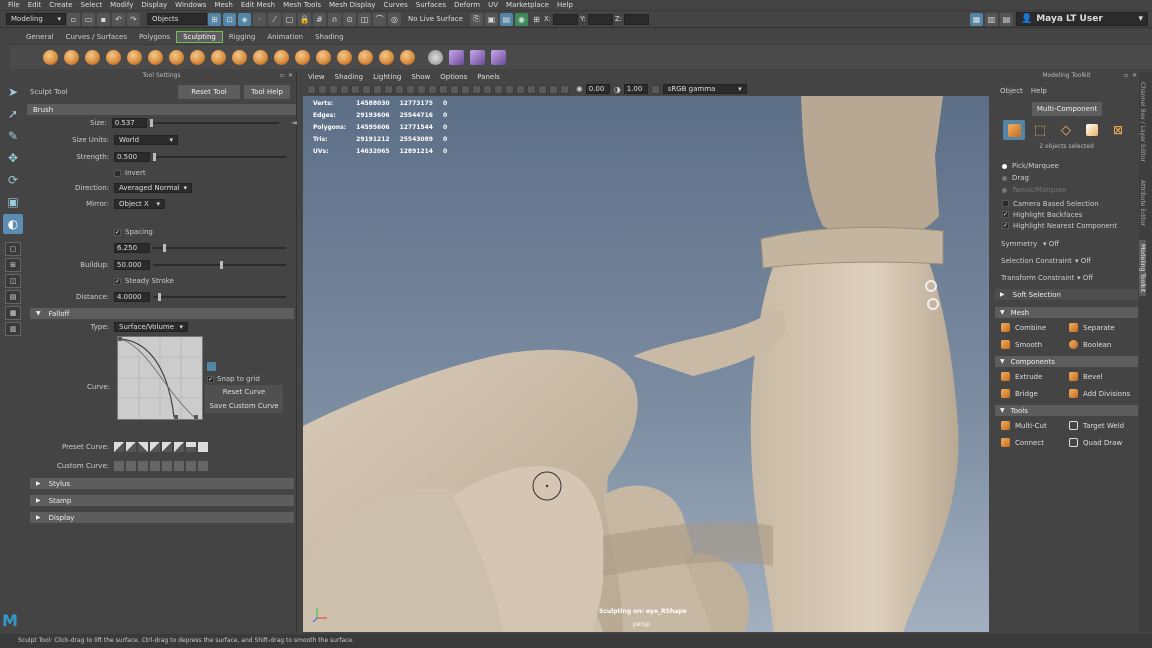  What do you see at coordinates (454, 89) in the screenshot?
I see `wireframe-on-shaded-icon` at bounding box center [454, 89].